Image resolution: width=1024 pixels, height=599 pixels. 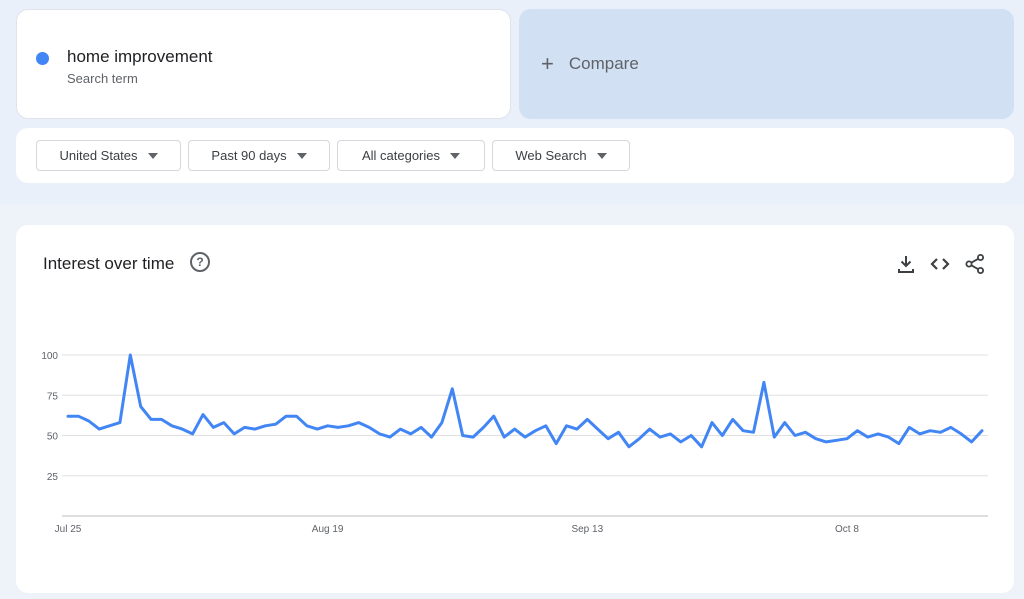 What do you see at coordinates (68, 529) in the screenshot?
I see `x-tick-label: Jul 25` at bounding box center [68, 529].